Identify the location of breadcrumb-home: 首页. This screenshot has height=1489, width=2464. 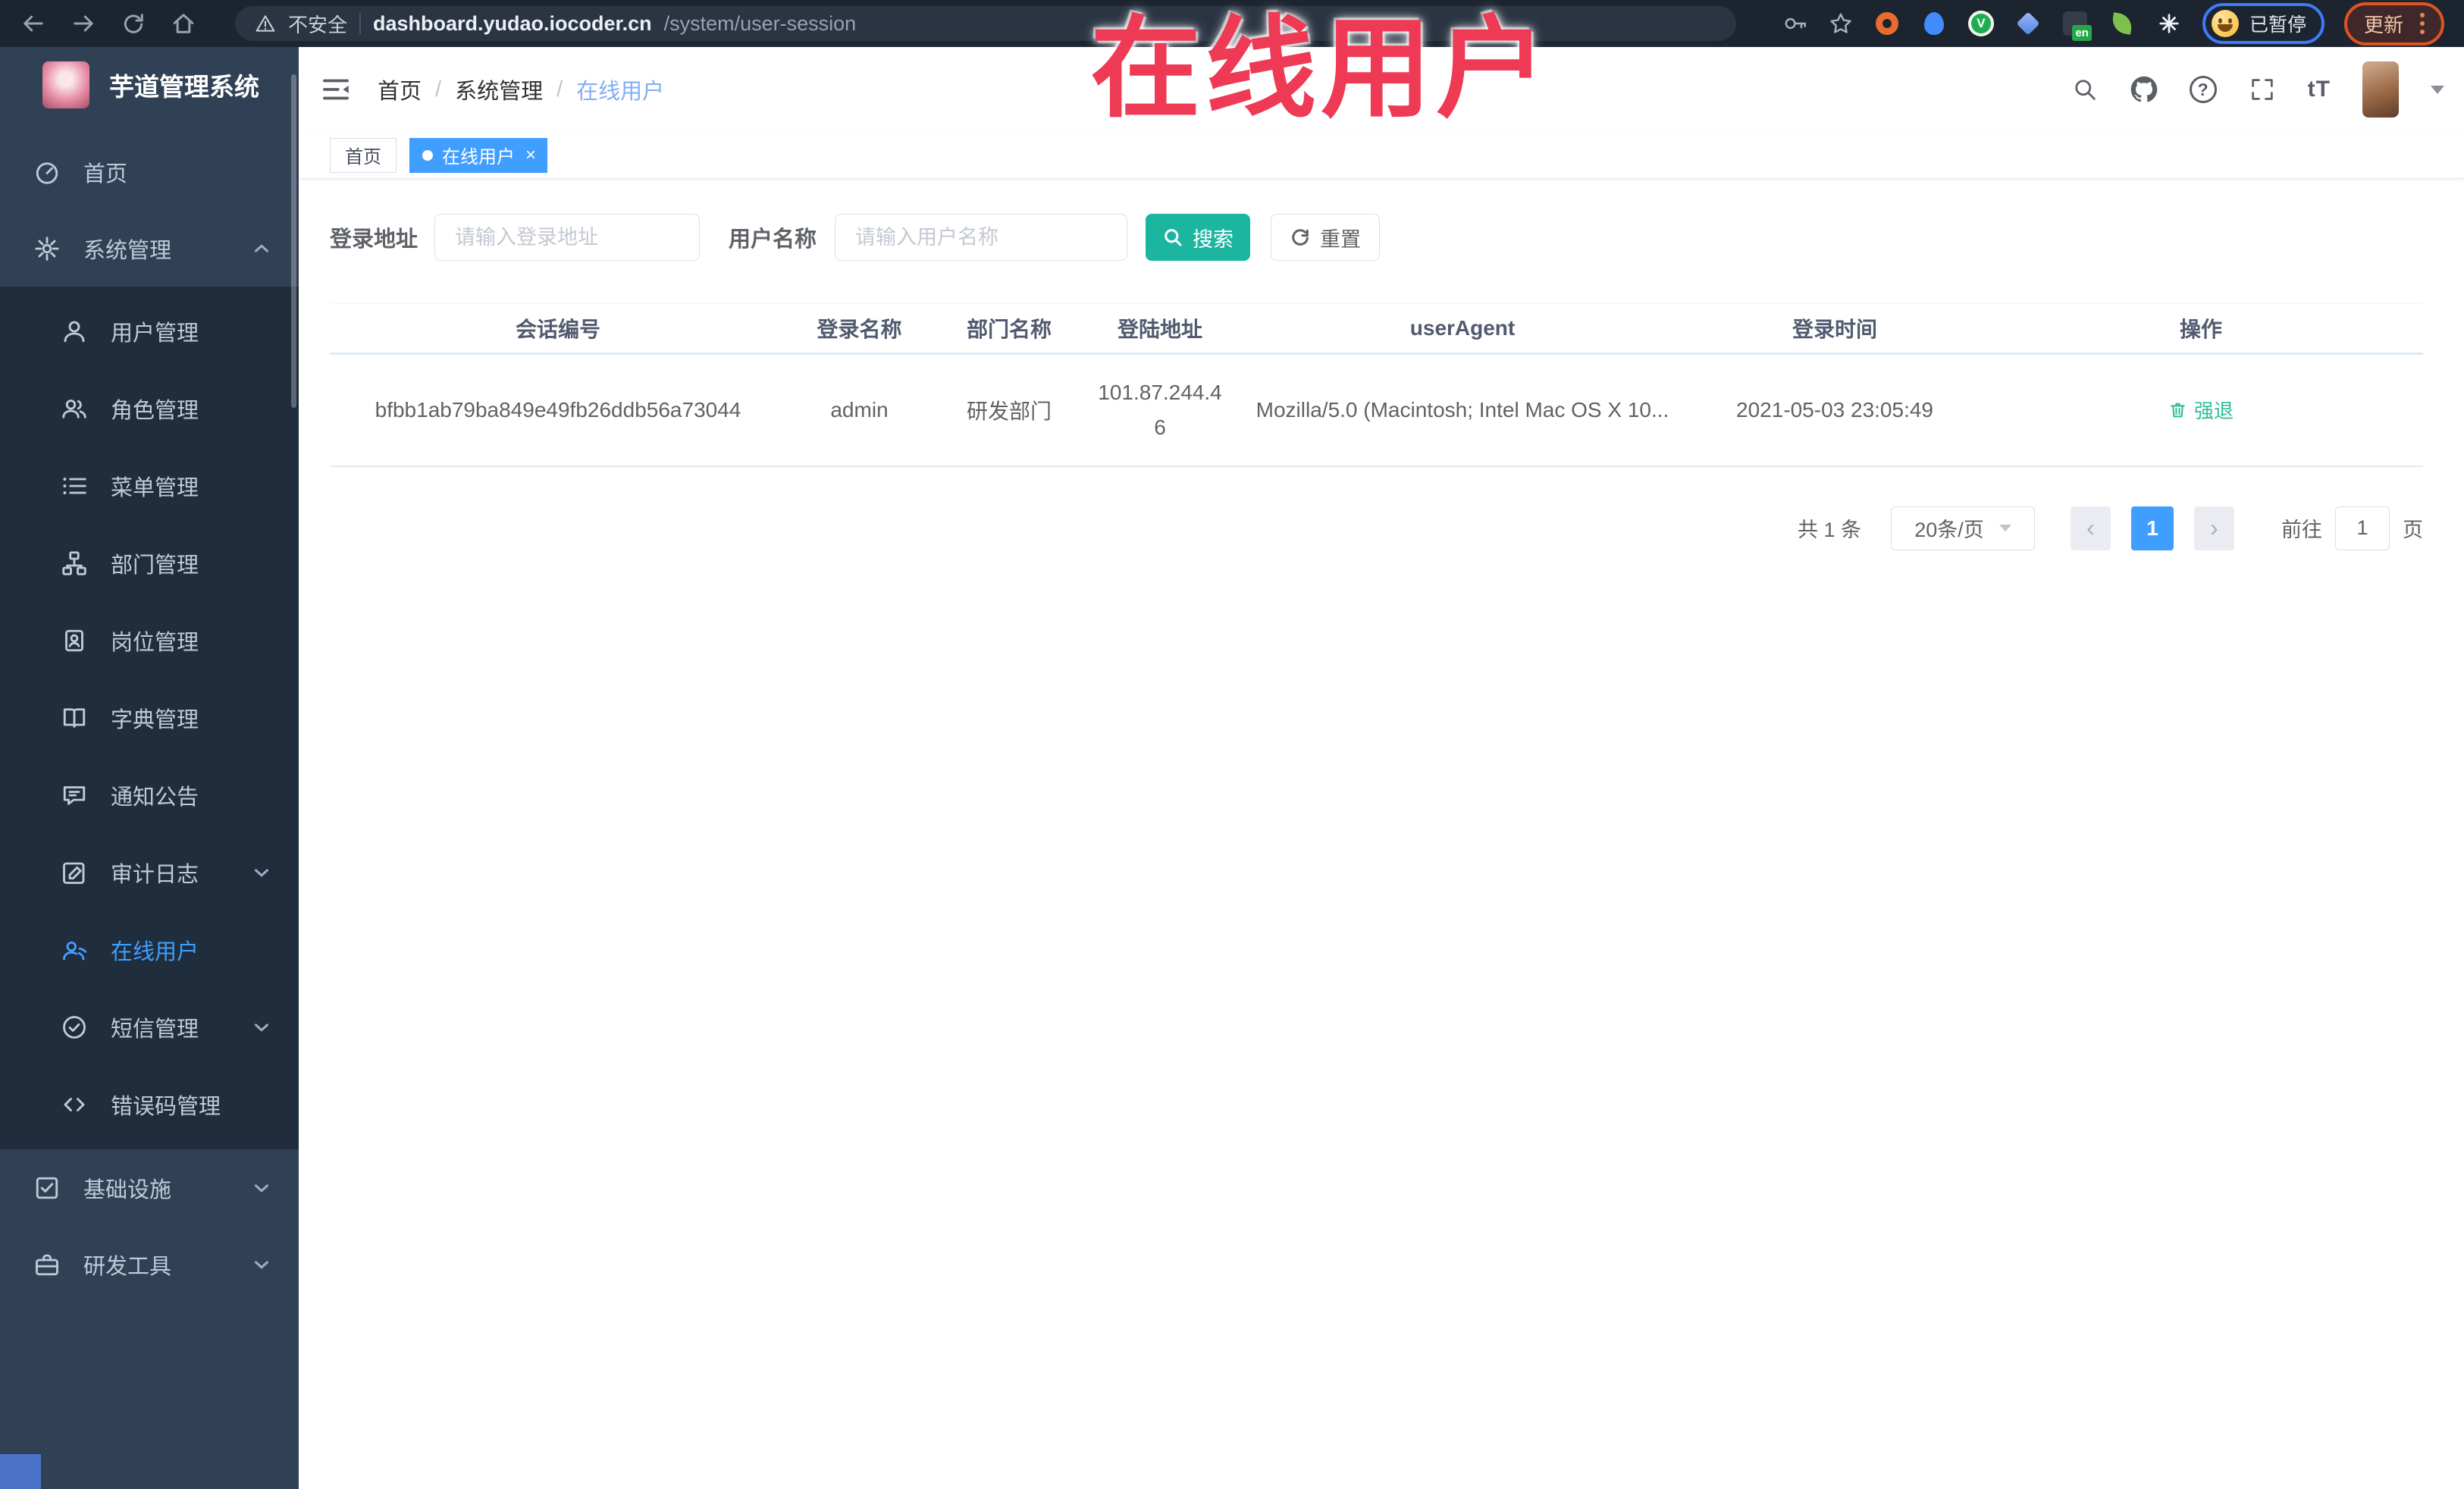
(400, 89).